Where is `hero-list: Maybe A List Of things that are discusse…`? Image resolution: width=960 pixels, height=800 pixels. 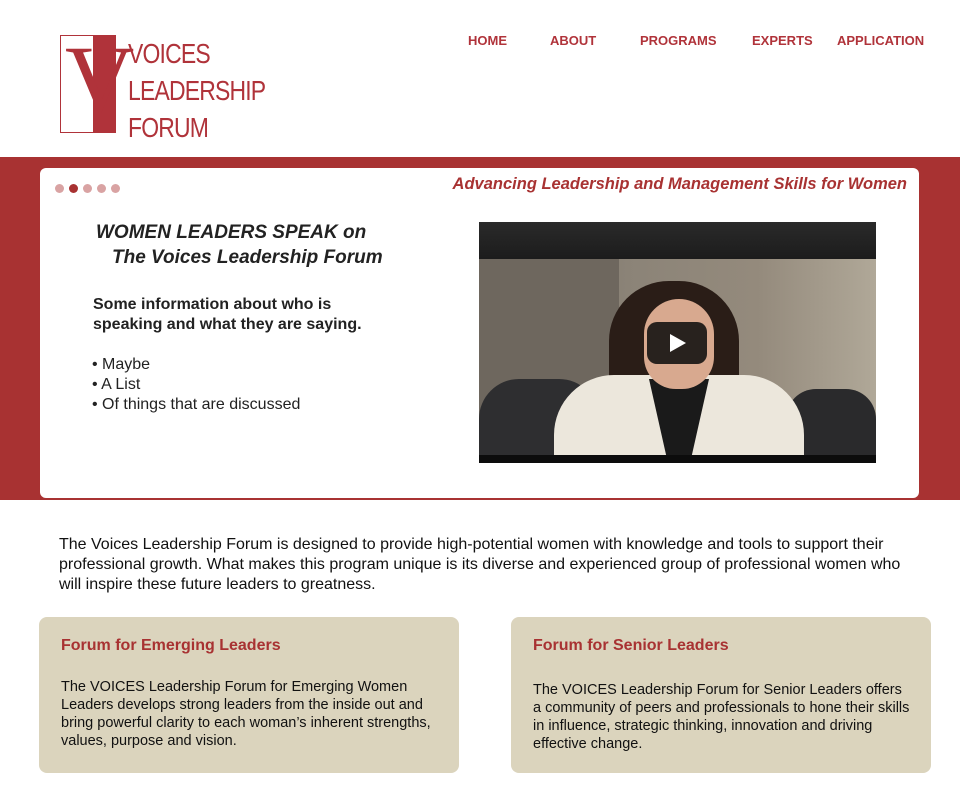 hero-list: Maybe A List Of things that are discusse… is located at coordinates (196, 385).